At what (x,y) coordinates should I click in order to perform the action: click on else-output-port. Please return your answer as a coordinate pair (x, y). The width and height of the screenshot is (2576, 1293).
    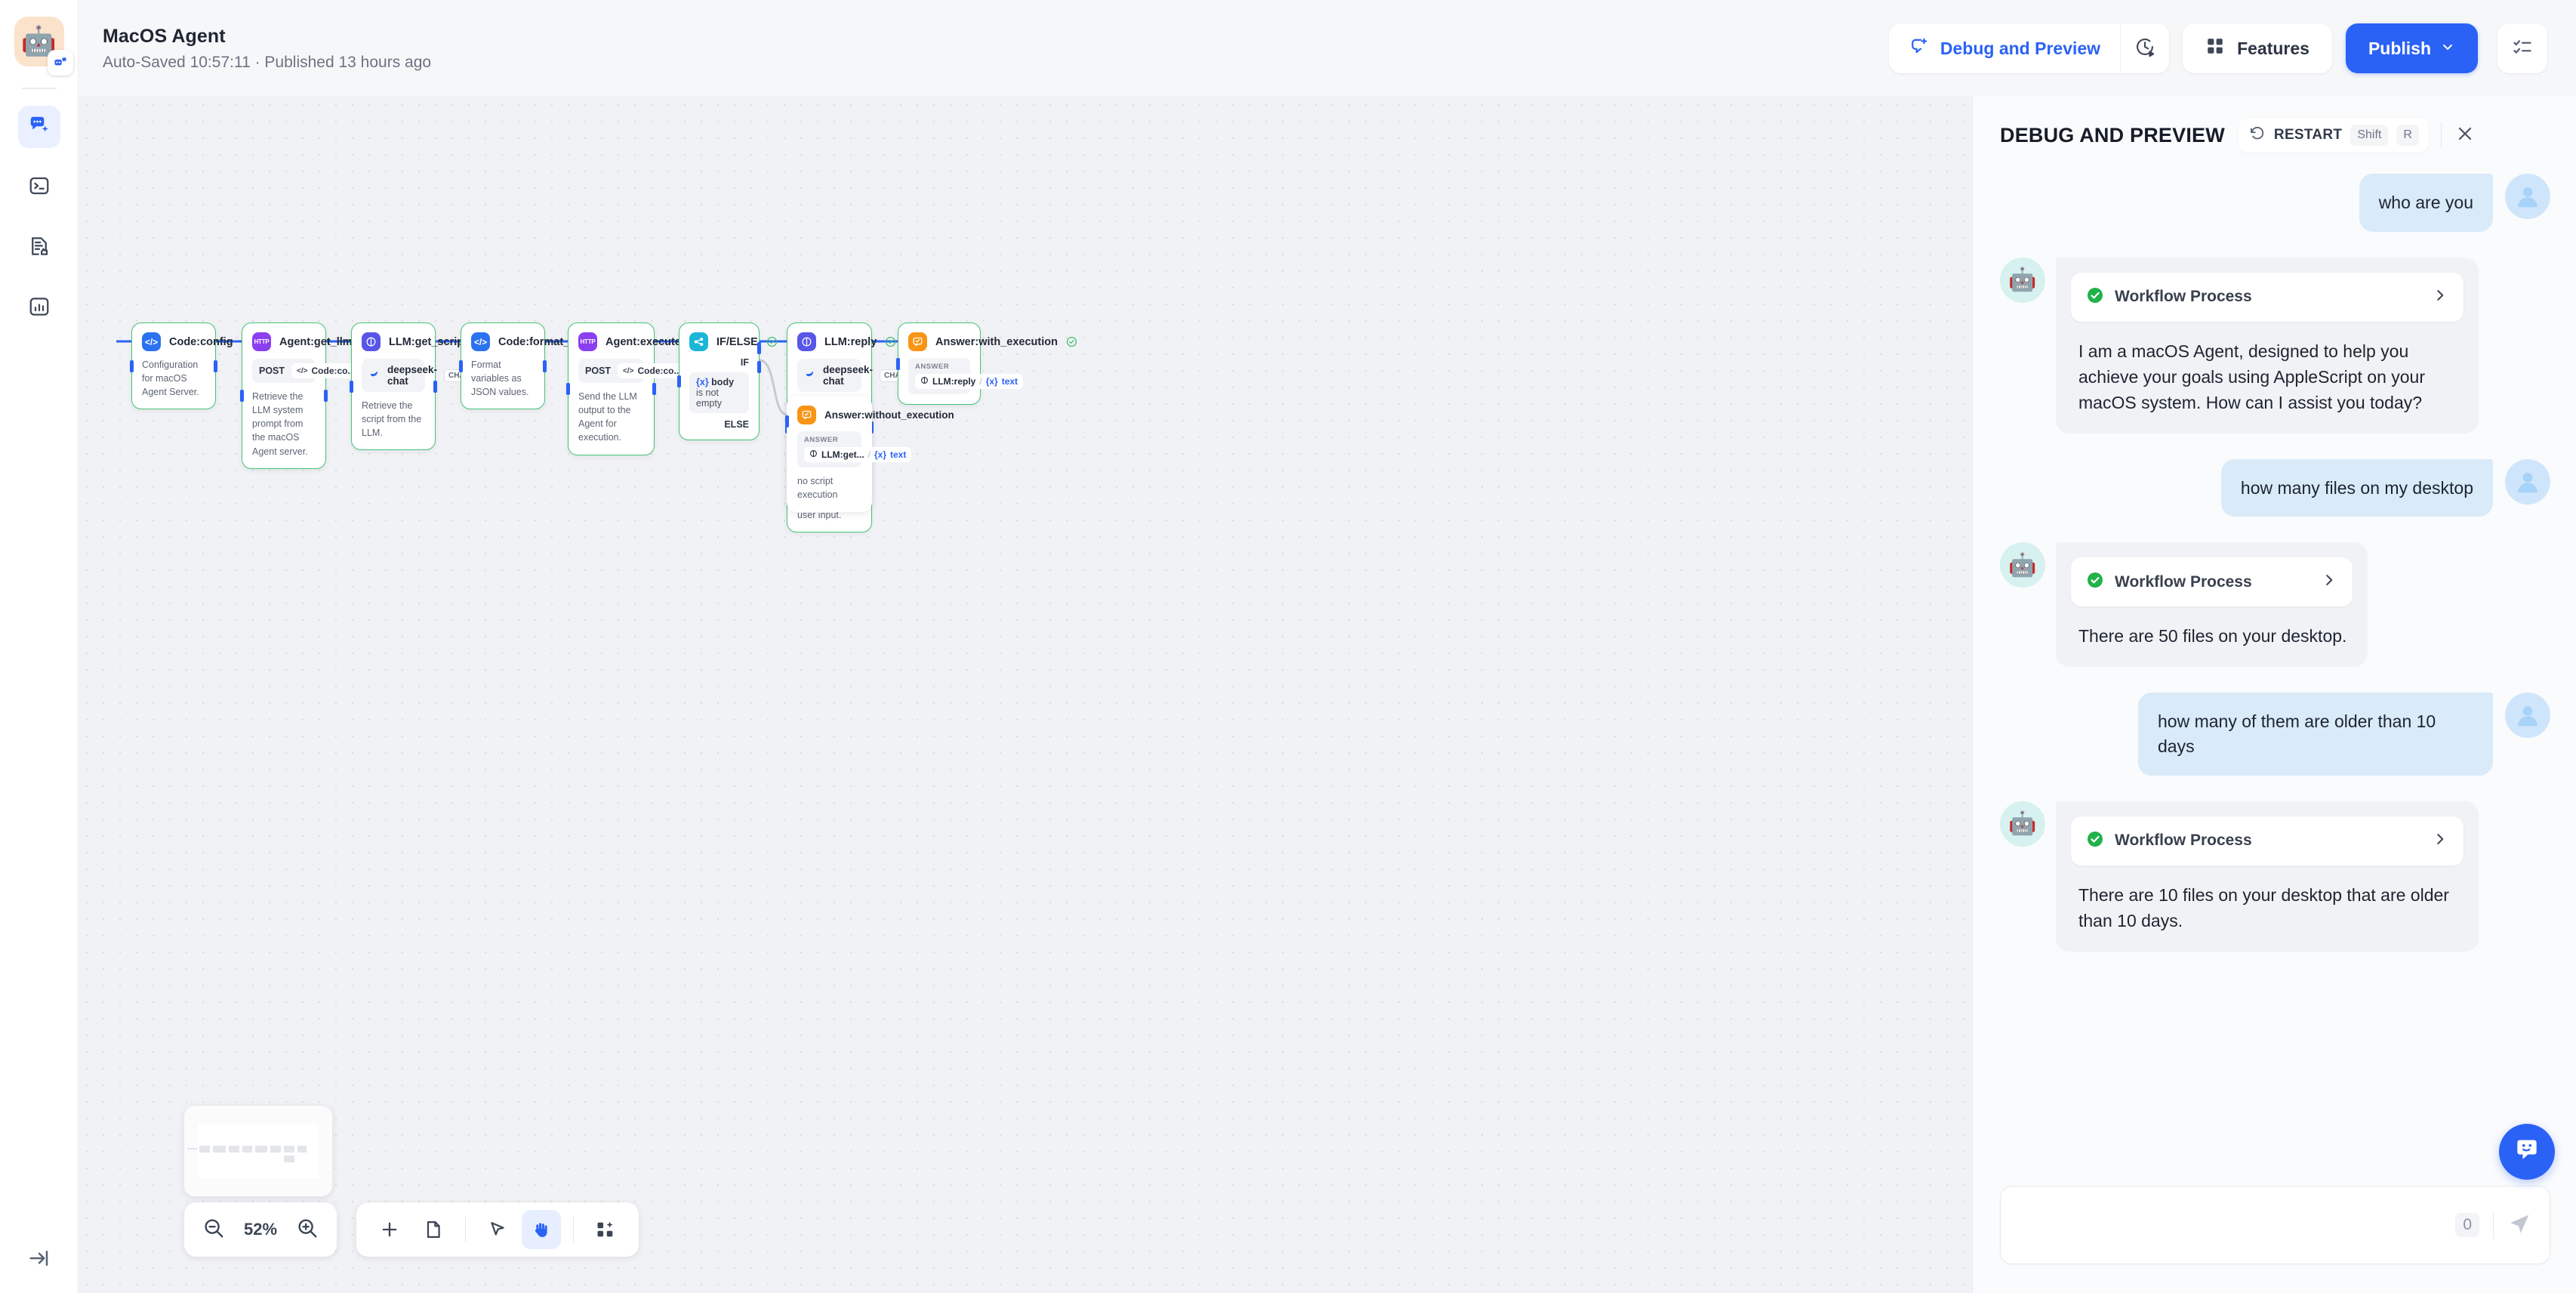
    Looking at the image, I should click on (759, 367).